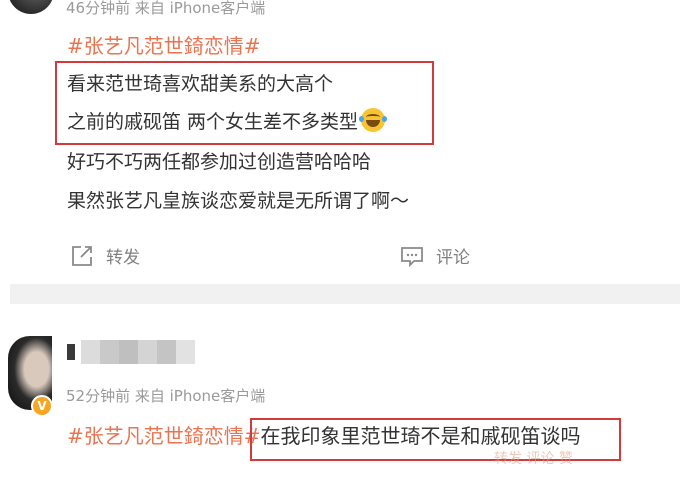  I want to click on comment-icon, so click(412, 256).